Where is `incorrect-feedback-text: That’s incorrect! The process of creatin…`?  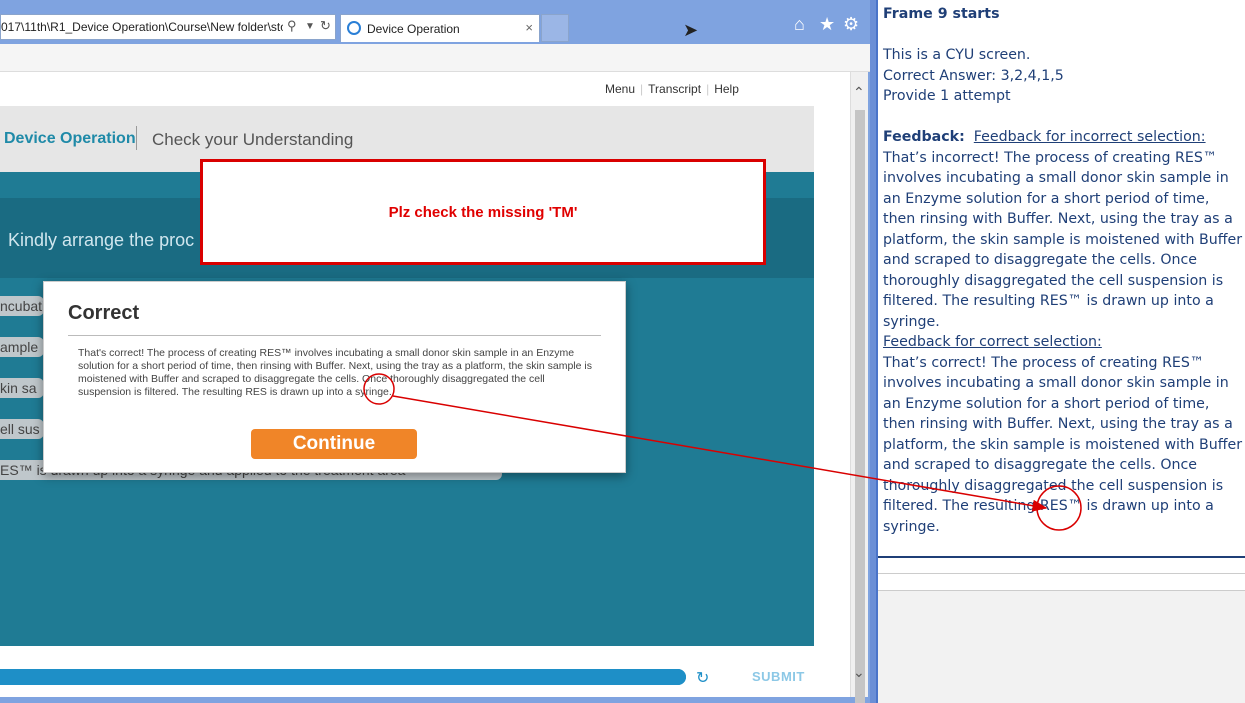
incorrect-feedback-text: That’s incorrect! The process of creatin… is located at coordinates (1063, 239).